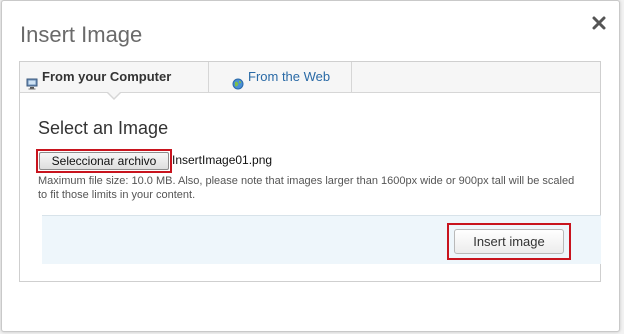 The width and height of the screenshot is (624, 334). I want to click on section-title: Select an Image, so click(103, 128).